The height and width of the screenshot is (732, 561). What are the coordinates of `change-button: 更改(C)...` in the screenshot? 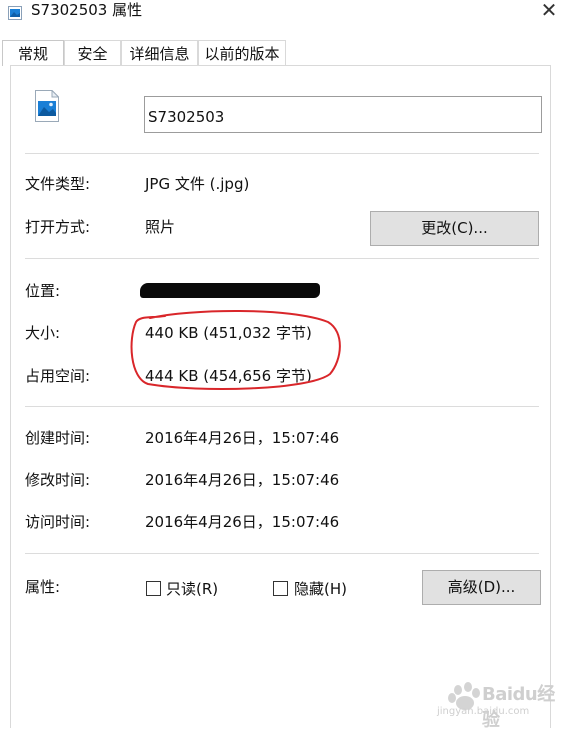 It's located at (454, 228).